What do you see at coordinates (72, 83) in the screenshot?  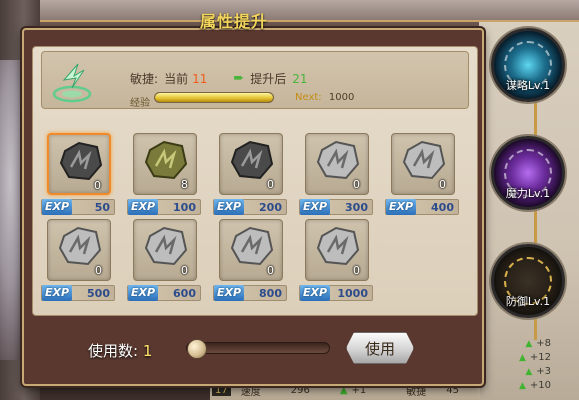 I see `agility-crystal-icon` at bounding box center [72, 83].